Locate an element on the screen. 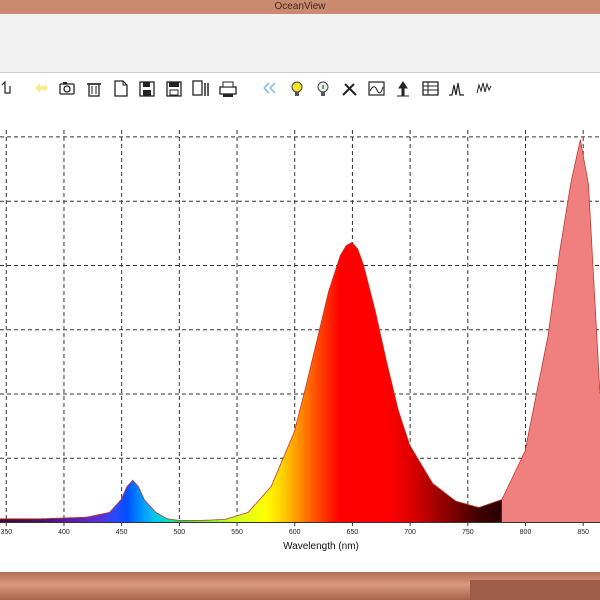  x-tick-label: 850 is located at coordinates (583, 532).